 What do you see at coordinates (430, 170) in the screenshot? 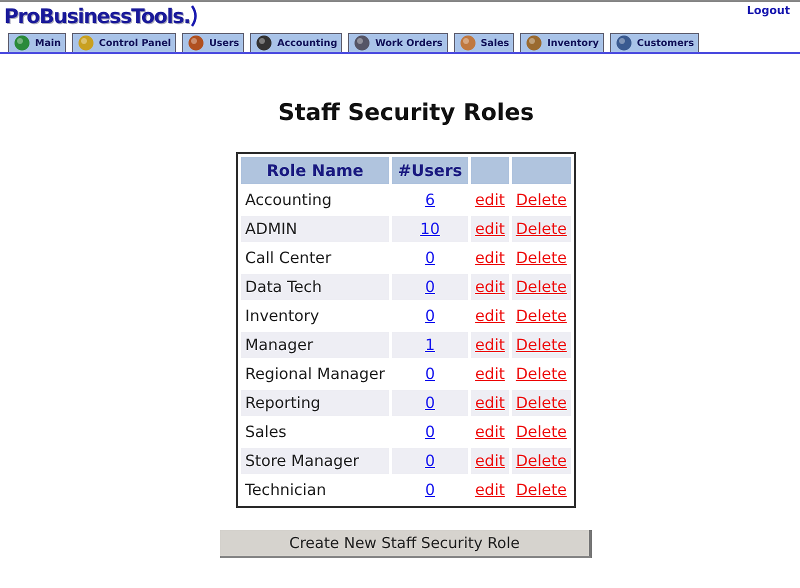
I see `column-header: #Users` at bounding box center [430, 170].